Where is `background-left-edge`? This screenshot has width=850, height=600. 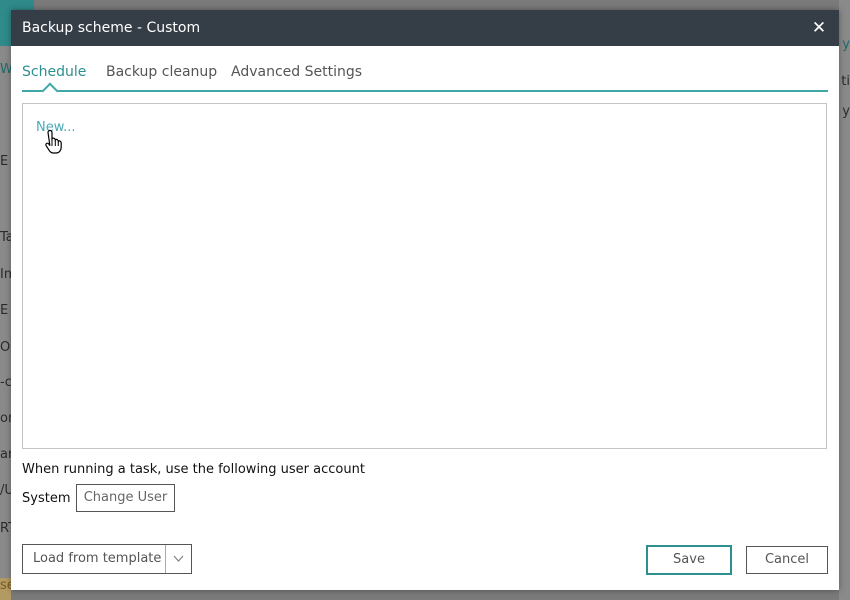
background-left-edge is located at coordinates (5, 300).